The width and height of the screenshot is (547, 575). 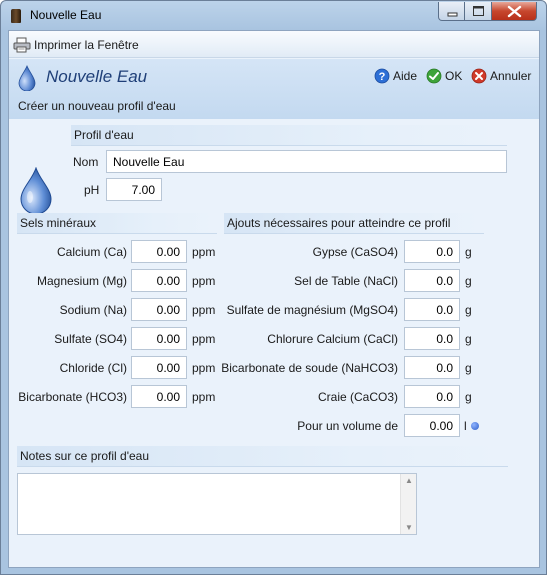 I want to click on notes-section-header: Notes sur ce profil d'eau, so click(x=262, y=456).